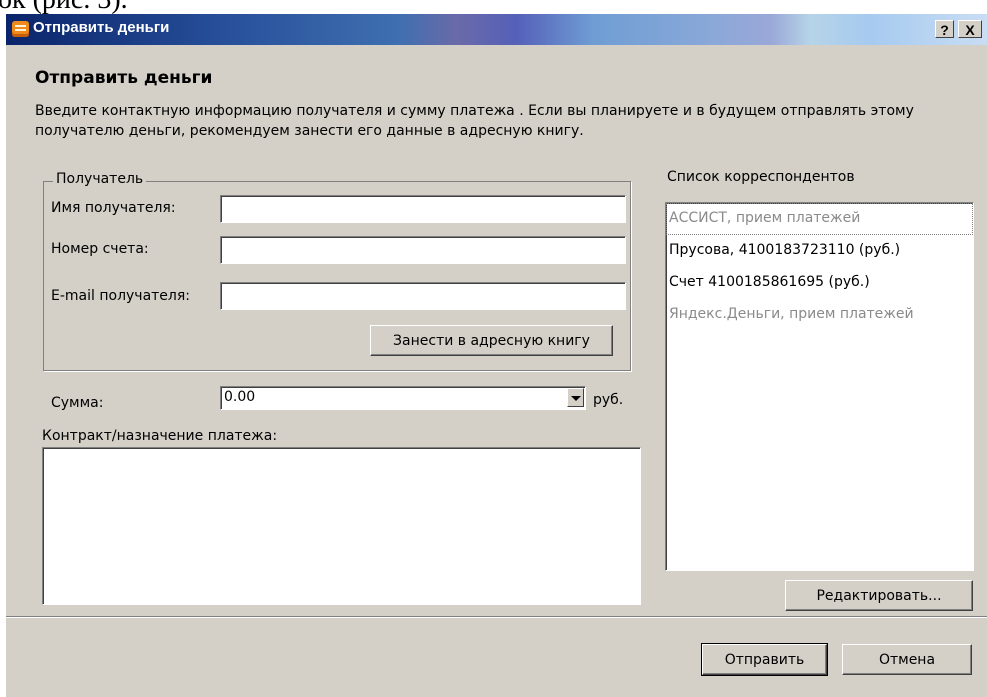  I want to click on footer-divider, so click(496, 617).